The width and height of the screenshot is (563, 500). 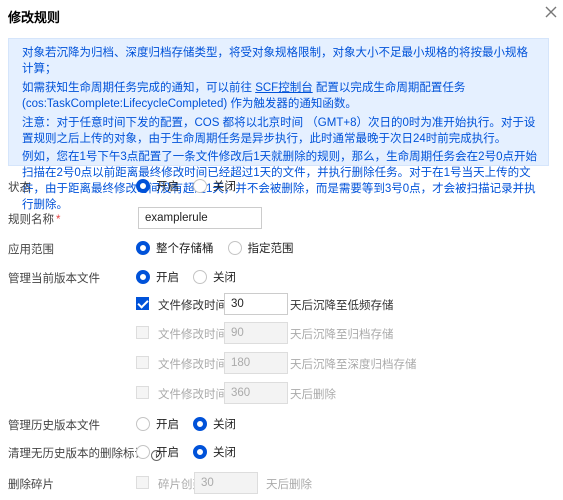 I want to click on delete-fragments-label: 删除碎片, so click(x=31, y=485).